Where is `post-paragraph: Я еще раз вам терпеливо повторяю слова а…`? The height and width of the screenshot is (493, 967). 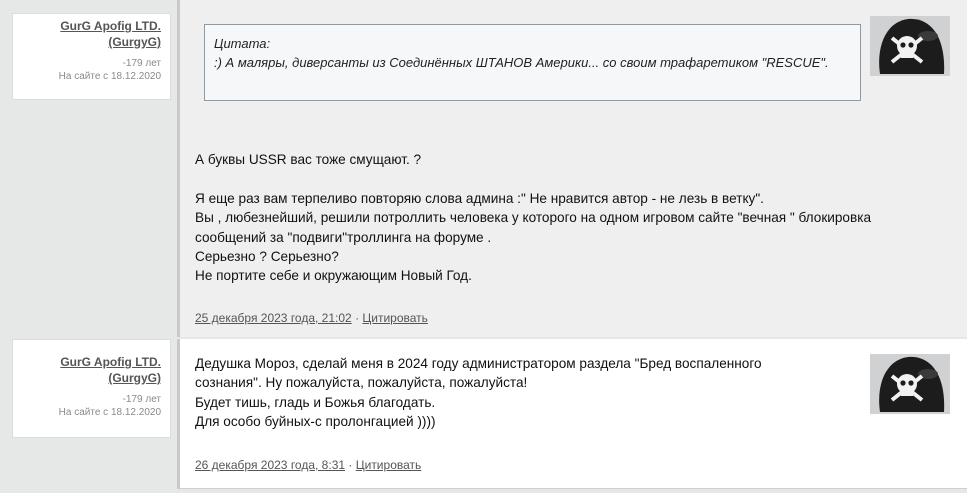 post-paragraph: Я еще раз вам терпеливо повторяю слова а… is located at coordinates (479, 198).